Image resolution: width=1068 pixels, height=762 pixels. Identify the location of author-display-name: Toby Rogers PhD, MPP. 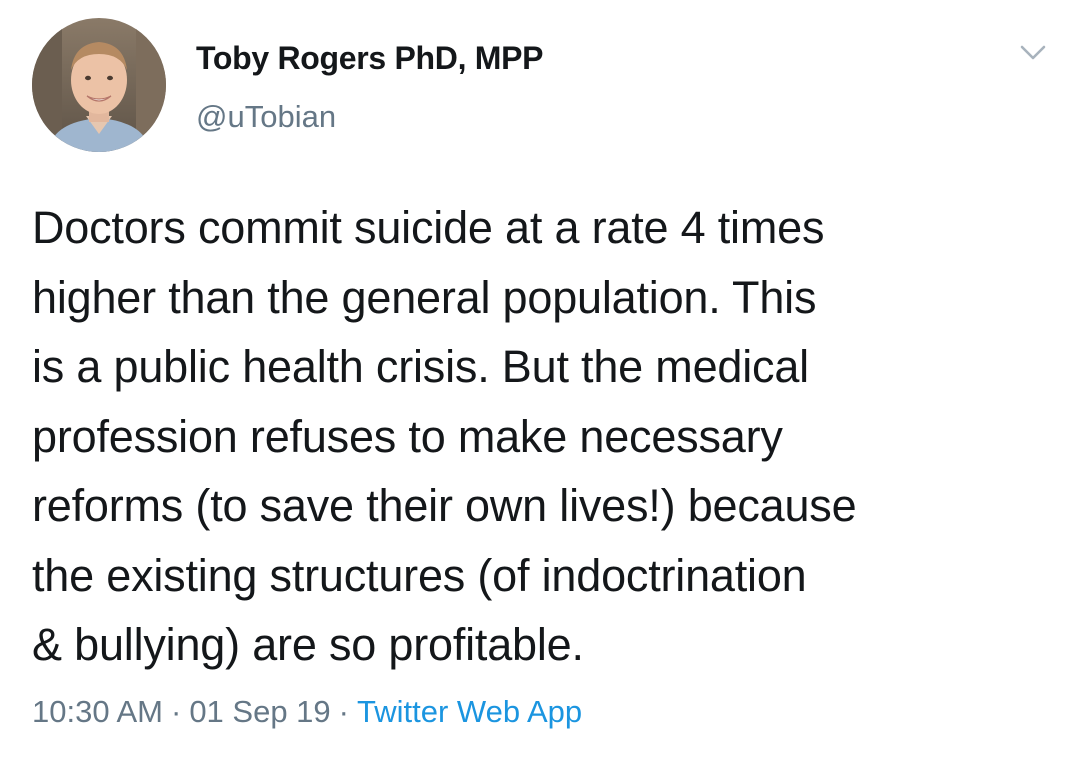
(370, 58).